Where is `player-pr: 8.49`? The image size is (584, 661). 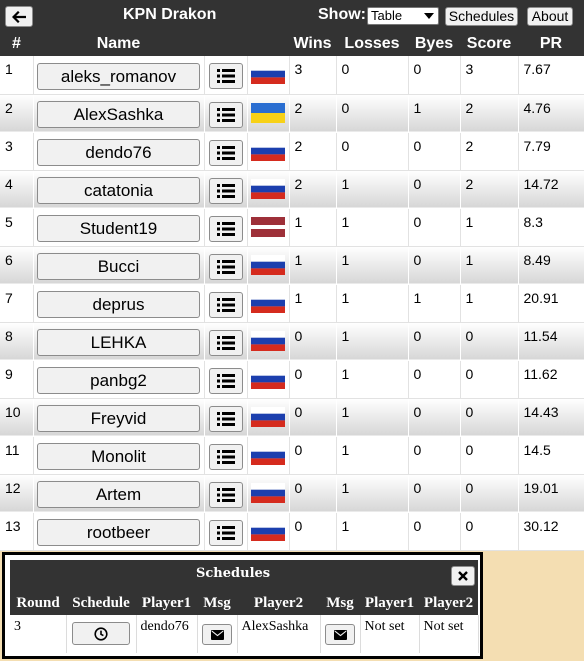 player-pr: 8.49 is located at coordinates (551, 265).